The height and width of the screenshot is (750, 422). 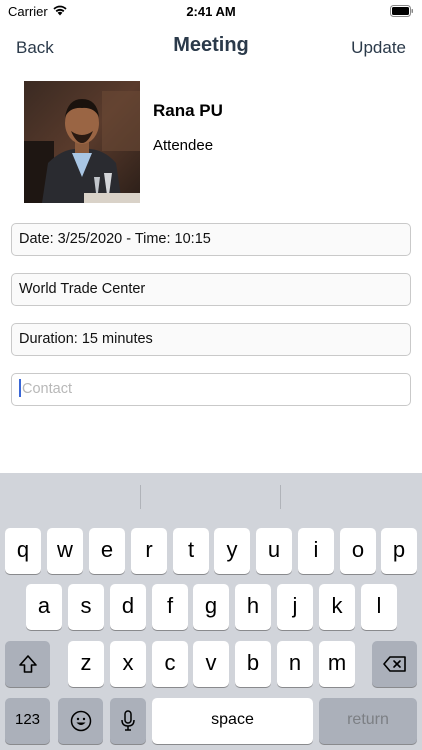 What do you see at coordinates (128, 607) in the screenshot?
I see `key-d: d` at bounding box center [128, 607].